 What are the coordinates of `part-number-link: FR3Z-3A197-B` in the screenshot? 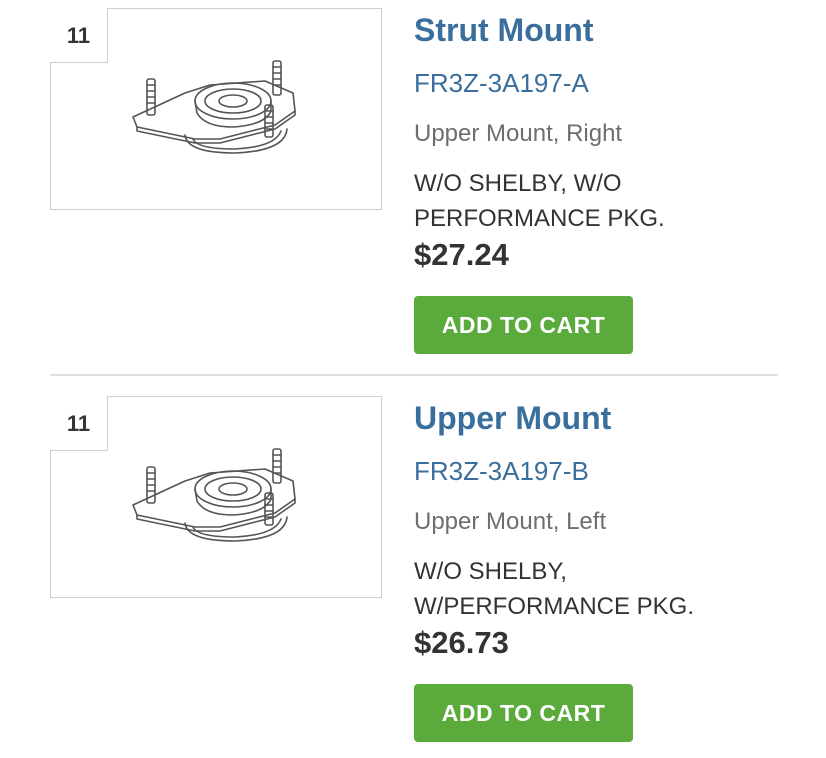 It's located at (501, 471).